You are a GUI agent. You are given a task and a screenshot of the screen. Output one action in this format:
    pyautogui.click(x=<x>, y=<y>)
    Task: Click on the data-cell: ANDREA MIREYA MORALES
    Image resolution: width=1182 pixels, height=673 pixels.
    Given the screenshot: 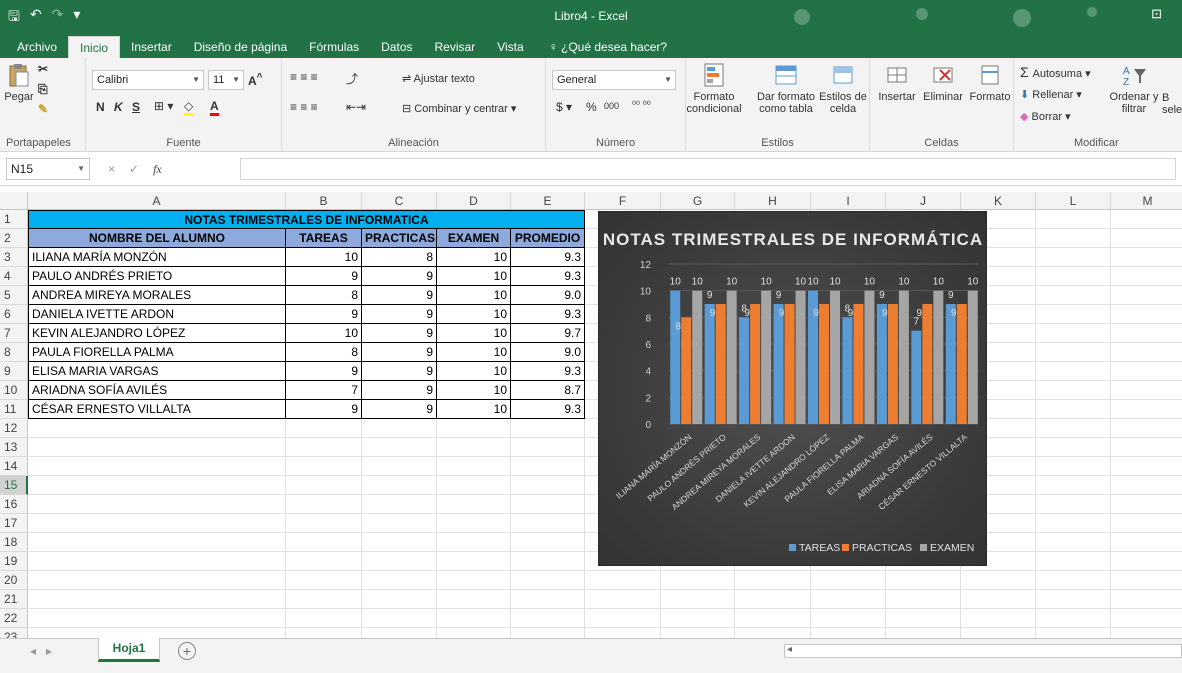 What is the action you would take?
    pyautogui.click(x=157, y=295)
    